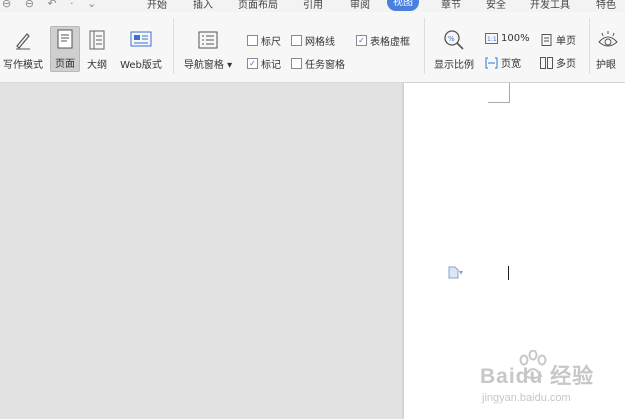  I want to click on tab-chapter: 章节, so click(451, 5).